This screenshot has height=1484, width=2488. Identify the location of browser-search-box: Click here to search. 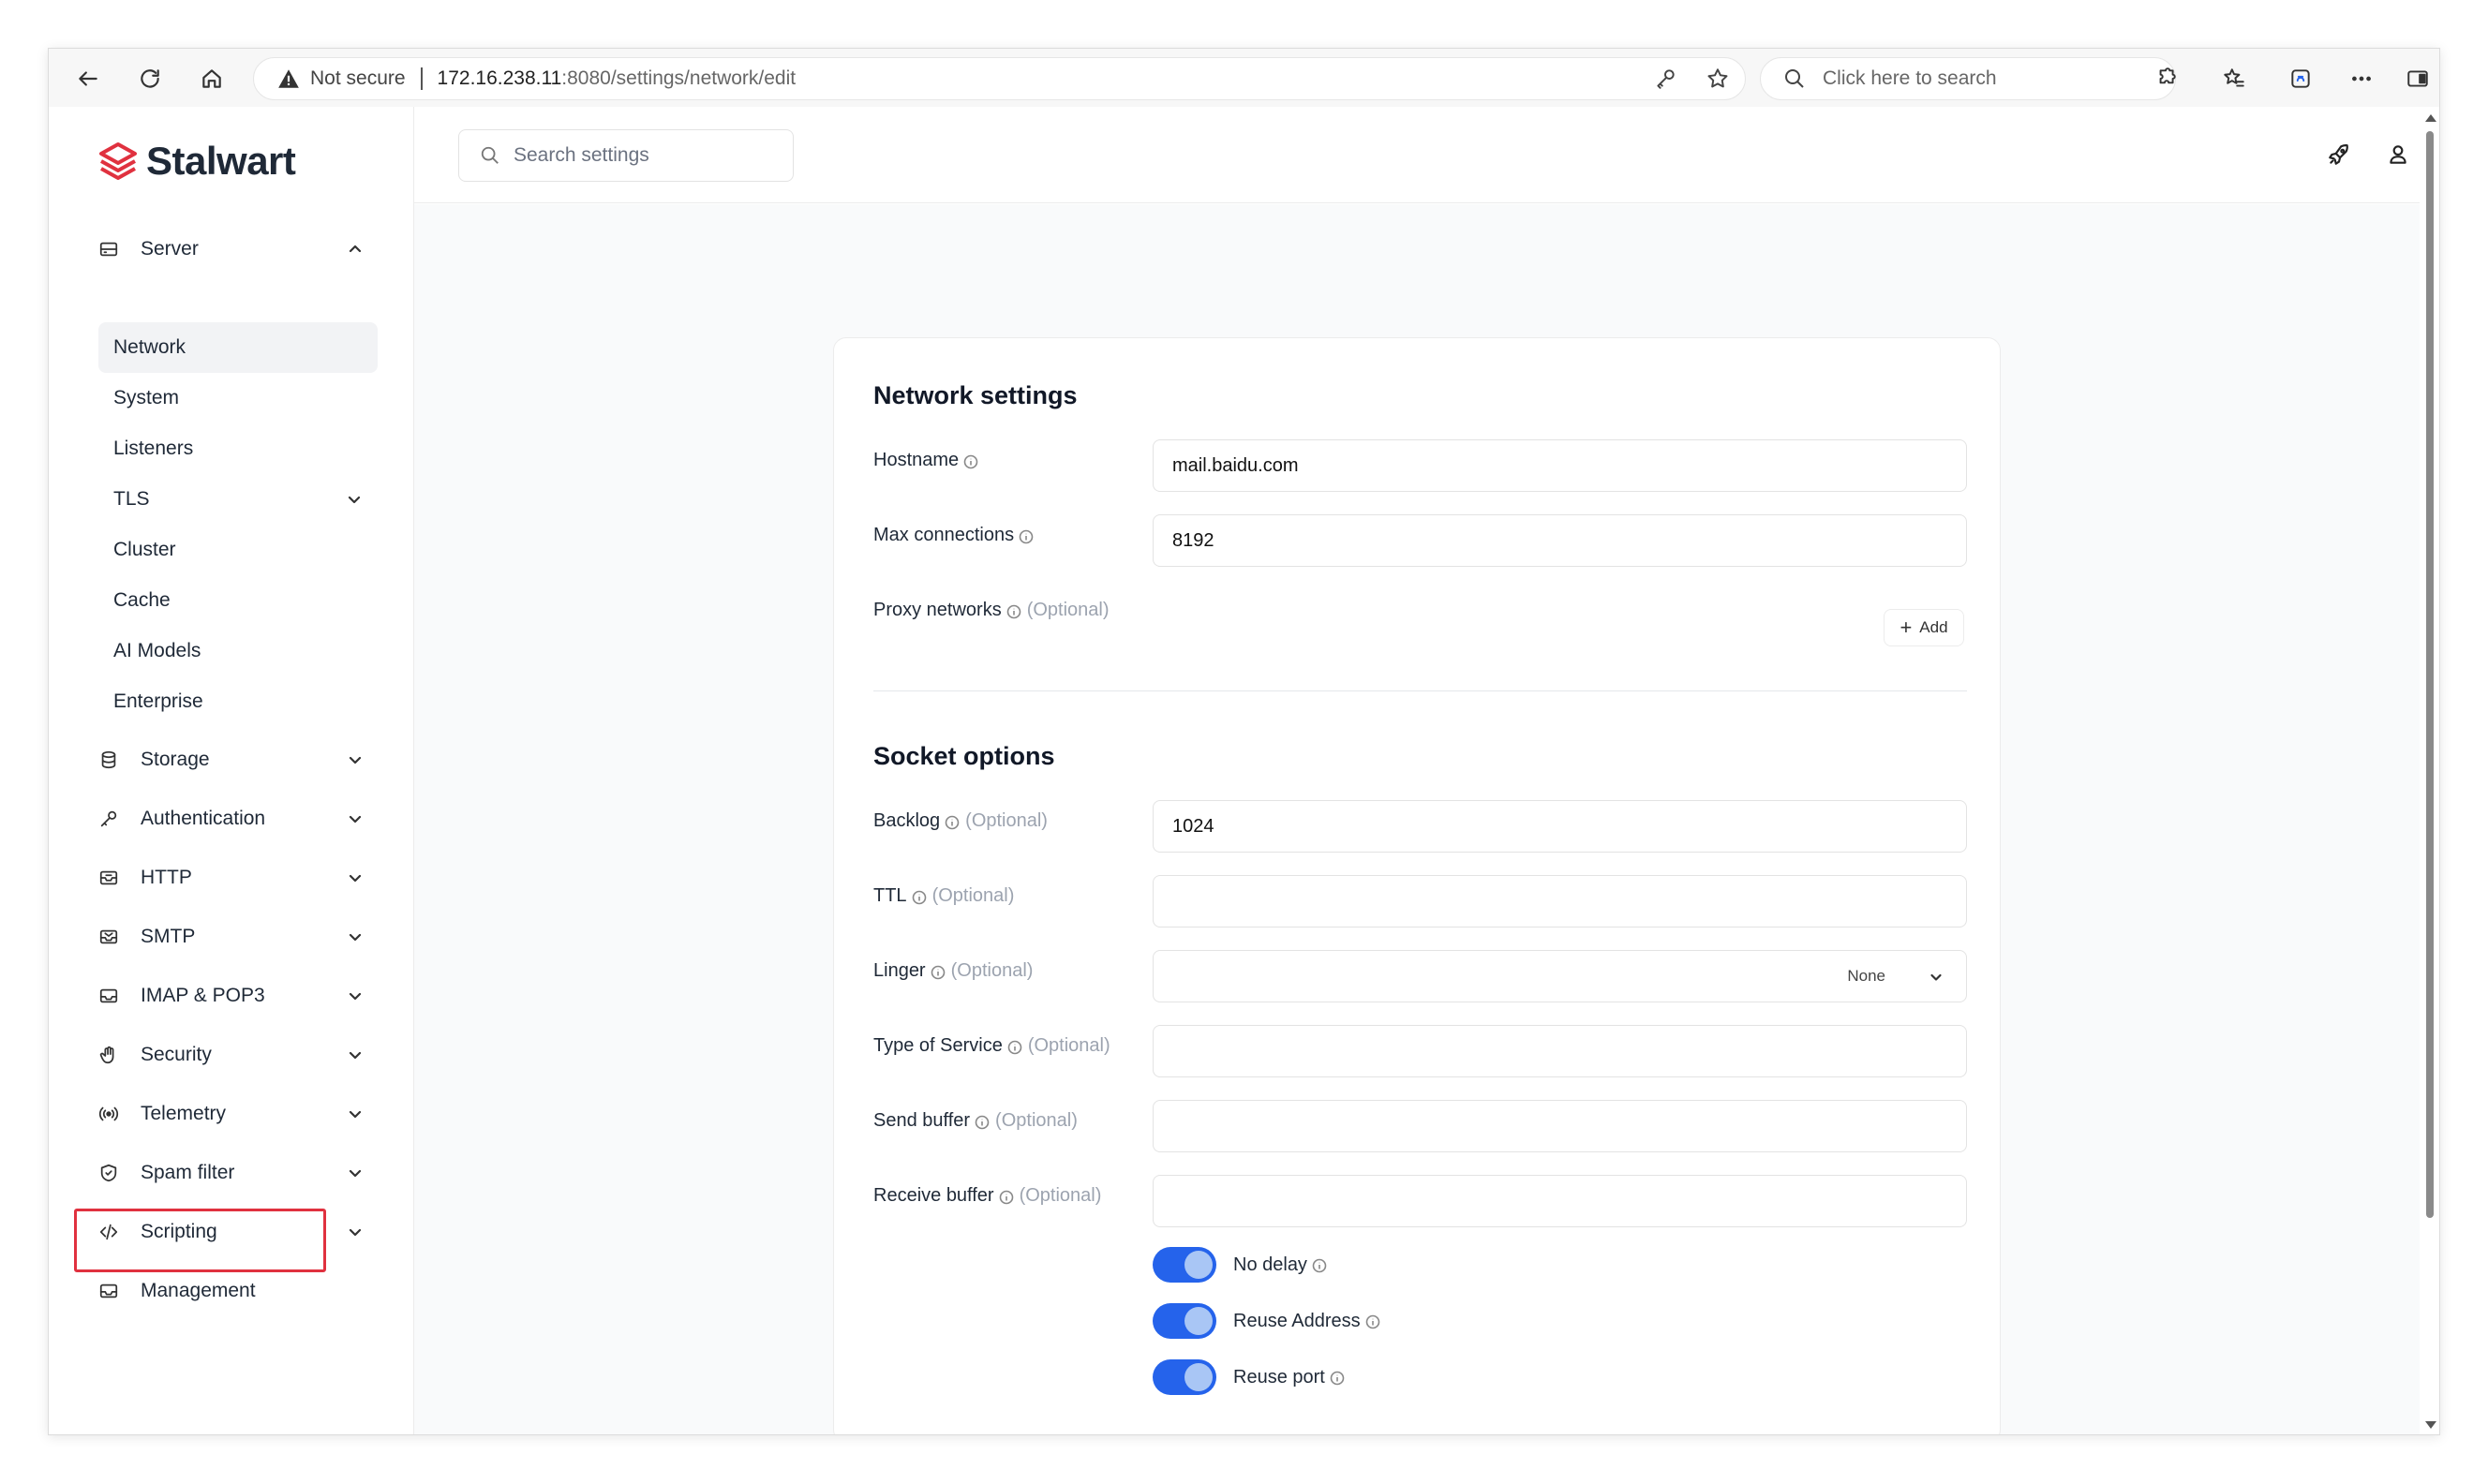
(1968, 78).